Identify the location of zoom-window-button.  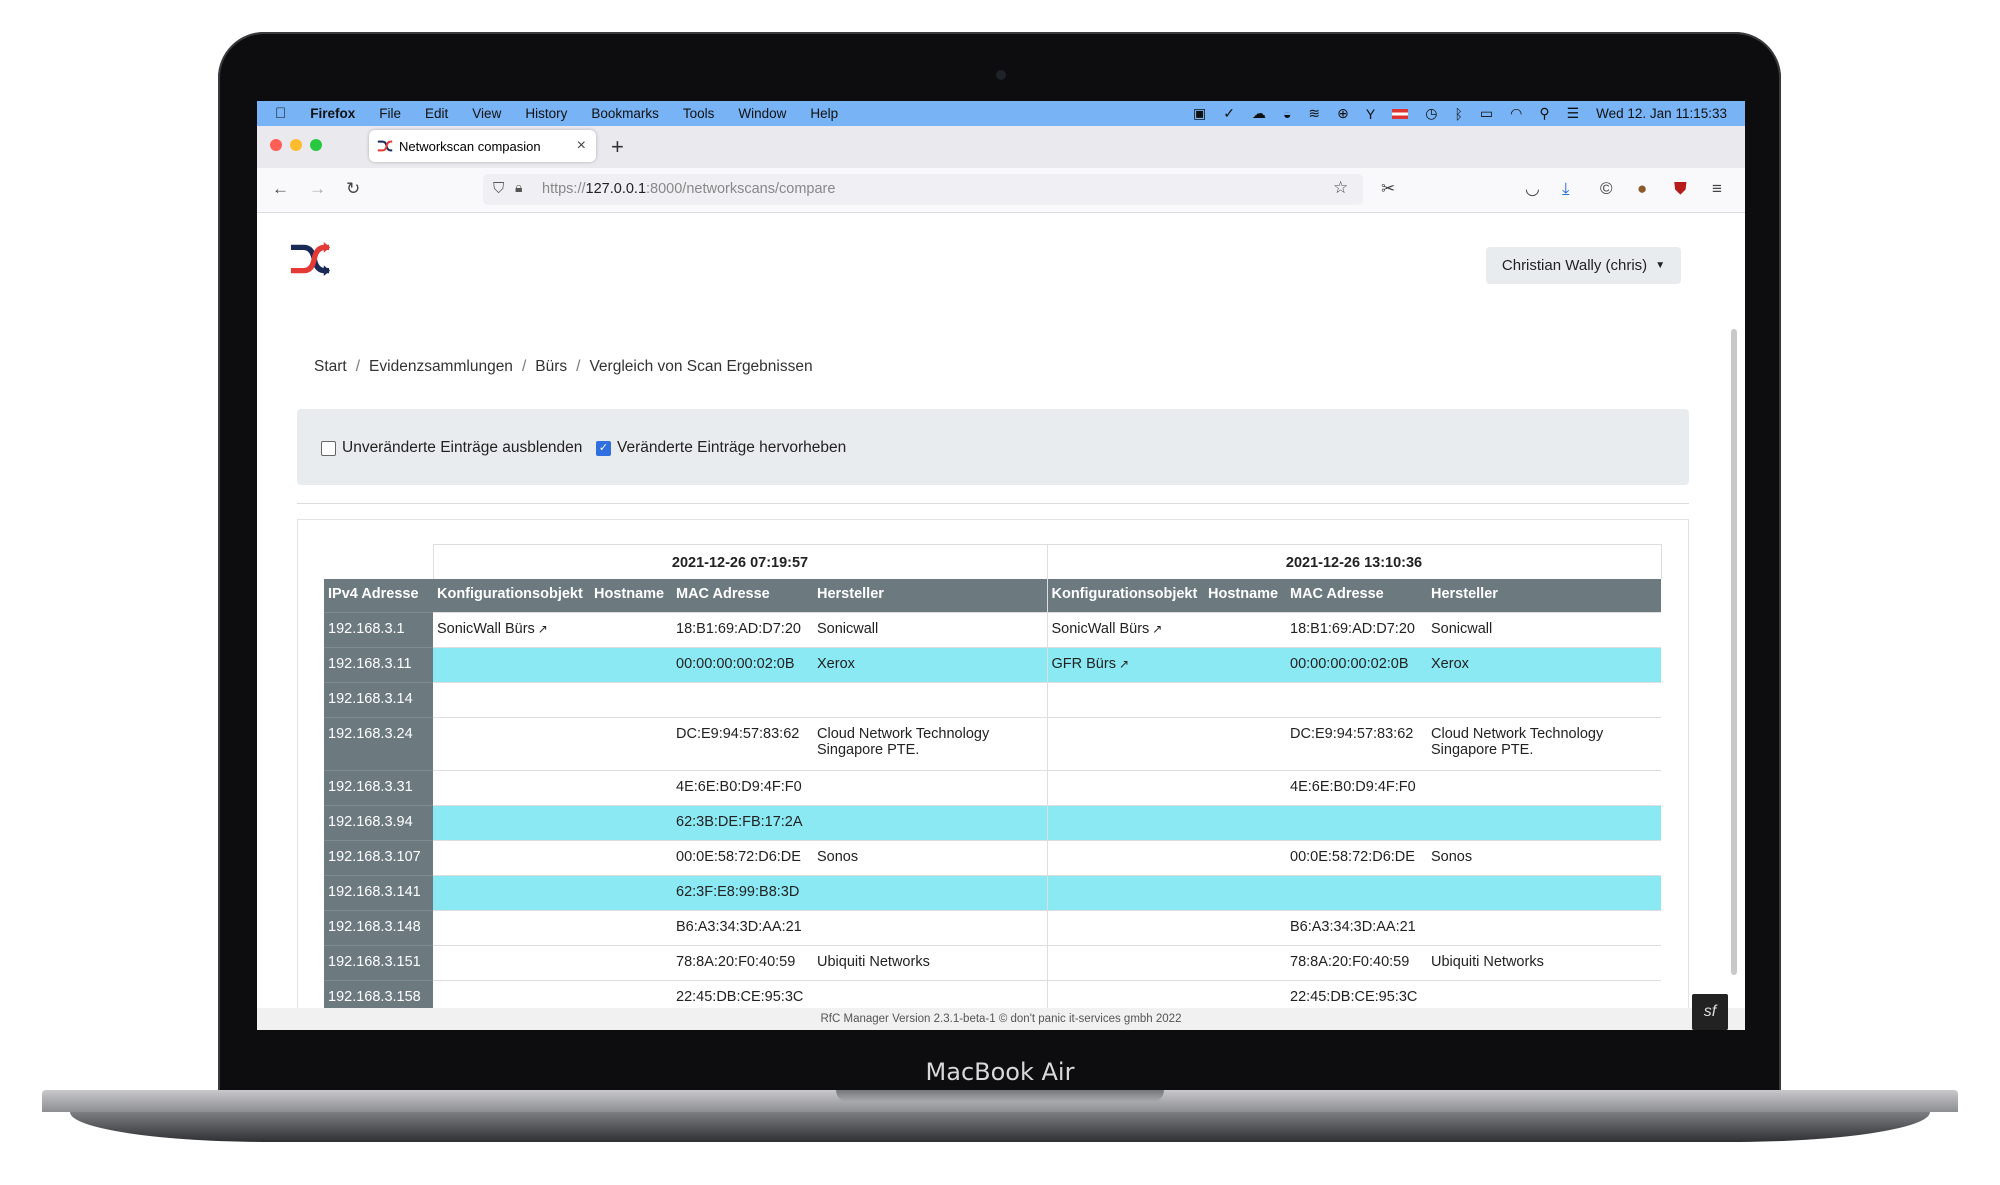
(316, 145).